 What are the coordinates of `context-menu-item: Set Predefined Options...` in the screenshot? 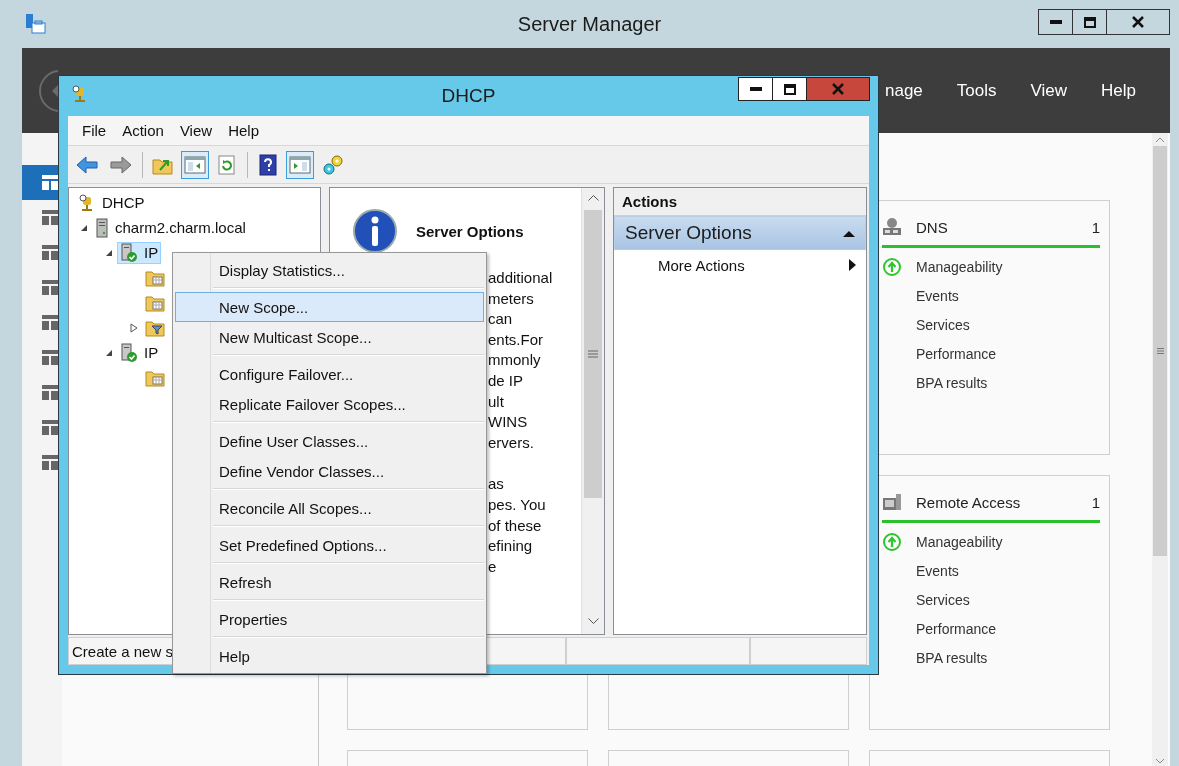 It's located at (329, 545).